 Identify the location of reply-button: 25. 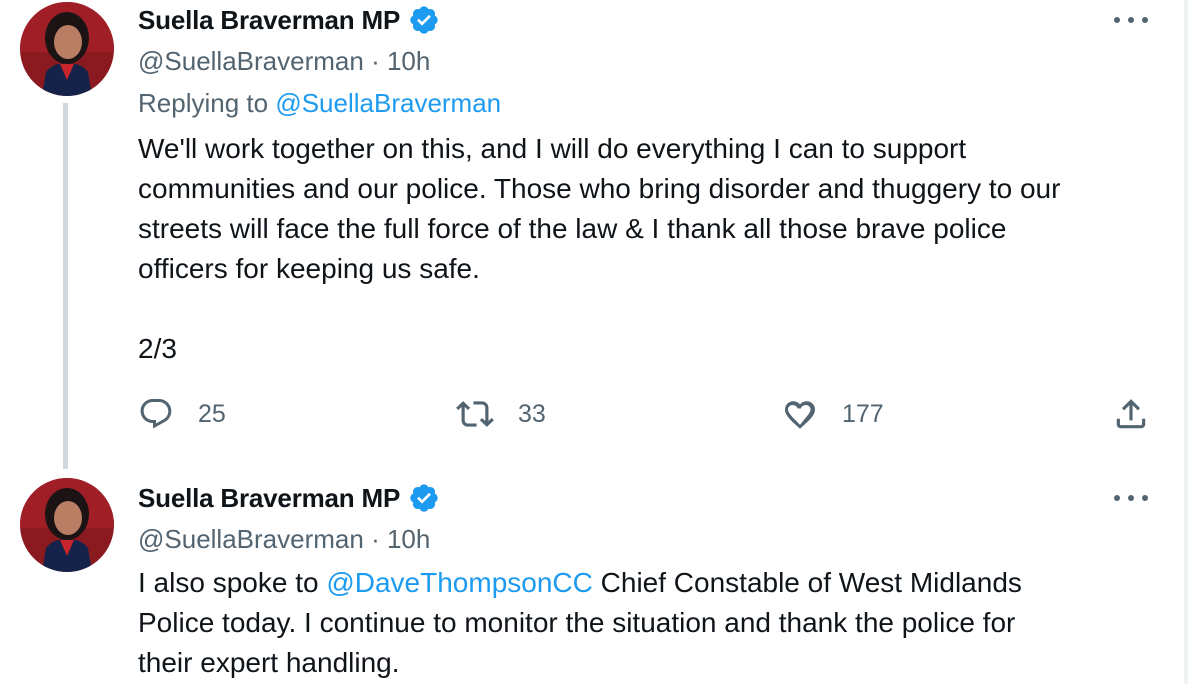
(182, 414).